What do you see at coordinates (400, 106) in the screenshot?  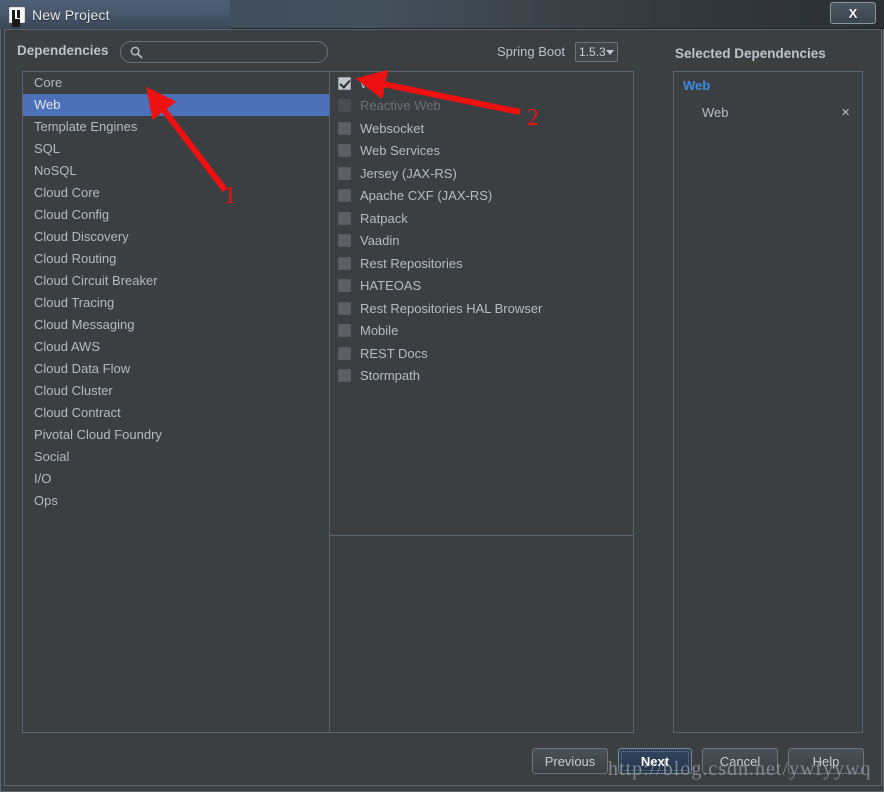 I see `dependency-item-label: Reactive Web` at bounding box center [400, 106].